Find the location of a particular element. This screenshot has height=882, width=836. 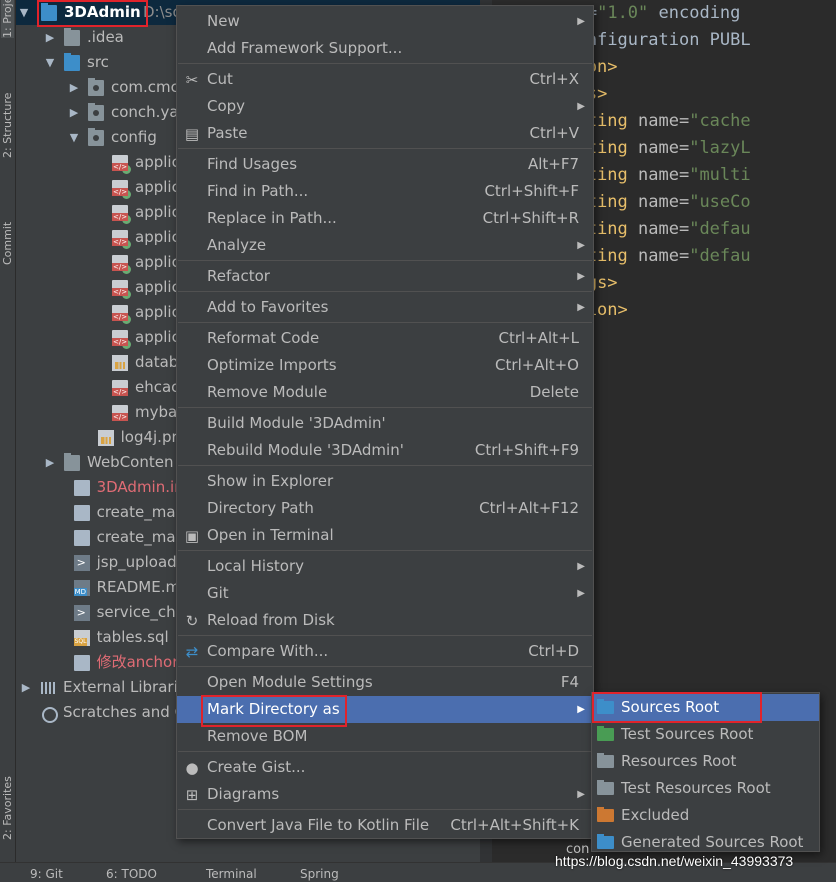

favorites-tool-tab: 2: Favorites is located at coordinates (7, 800).